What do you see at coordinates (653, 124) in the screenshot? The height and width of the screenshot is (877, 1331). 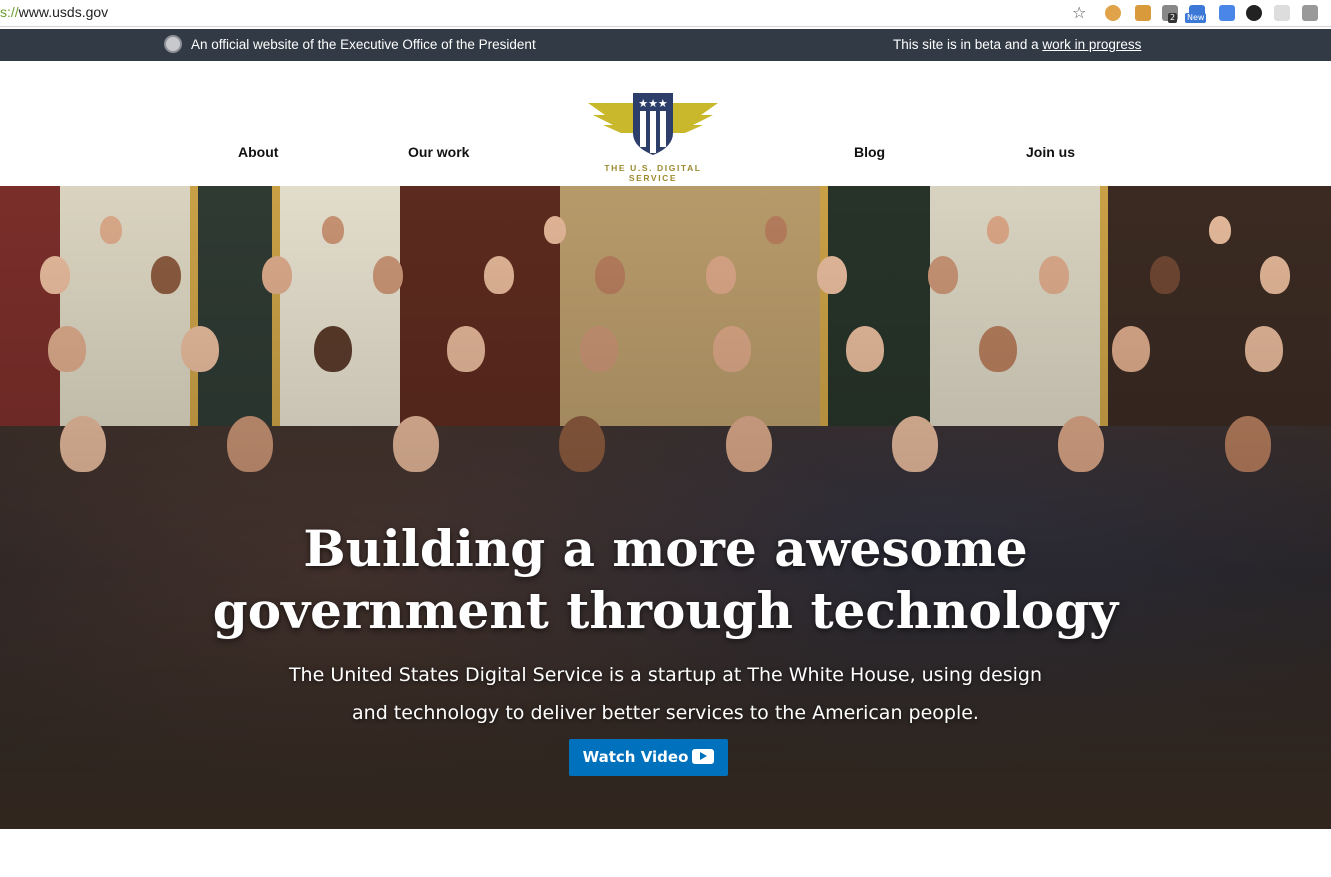 I see `usds-shield-icon: ★★★` at bounding box center [653, 124].